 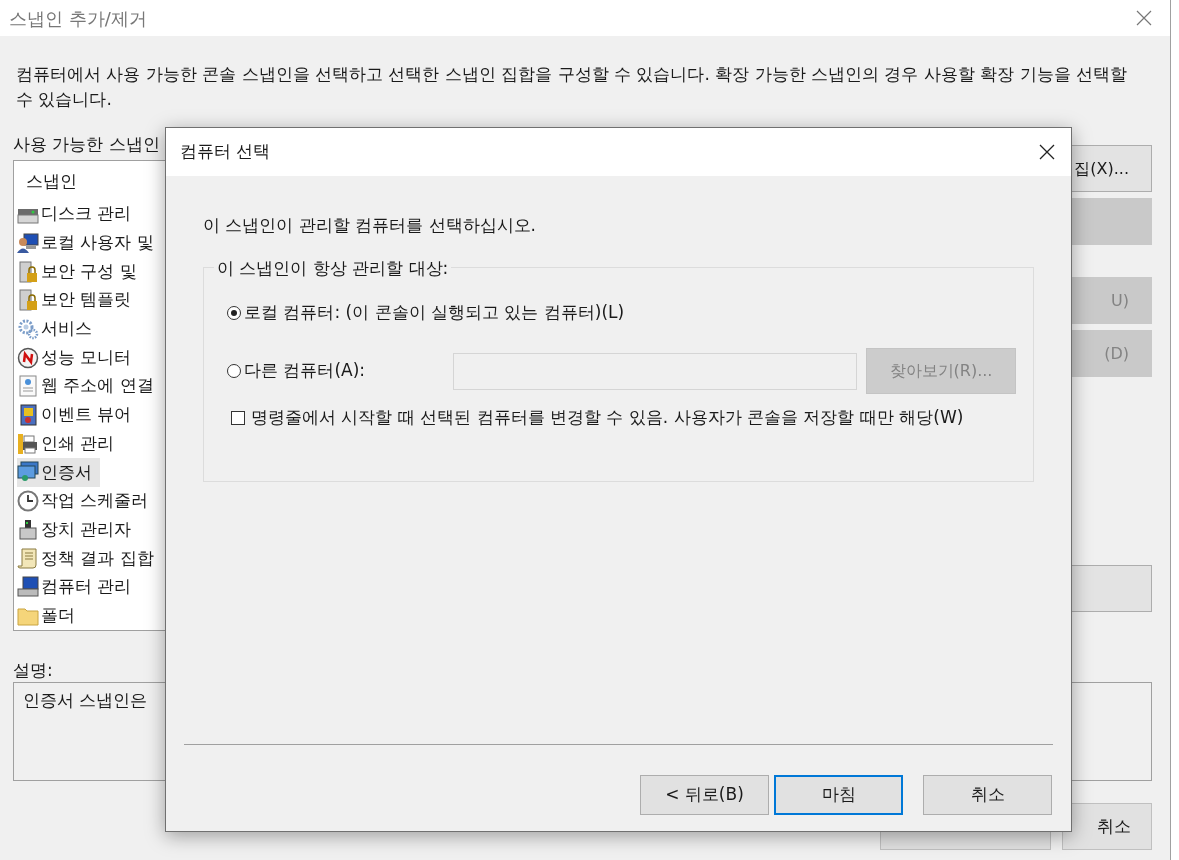 What do you see at coordinates (987, 795) in the screenshot?
I see `dialog-button: 취소` at bounding box center [987, 795].